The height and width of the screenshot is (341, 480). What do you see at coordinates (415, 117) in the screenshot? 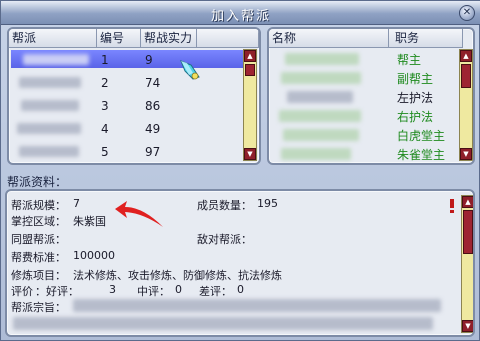
I see `member-role: 右护法` at bounding box center [415, 117].